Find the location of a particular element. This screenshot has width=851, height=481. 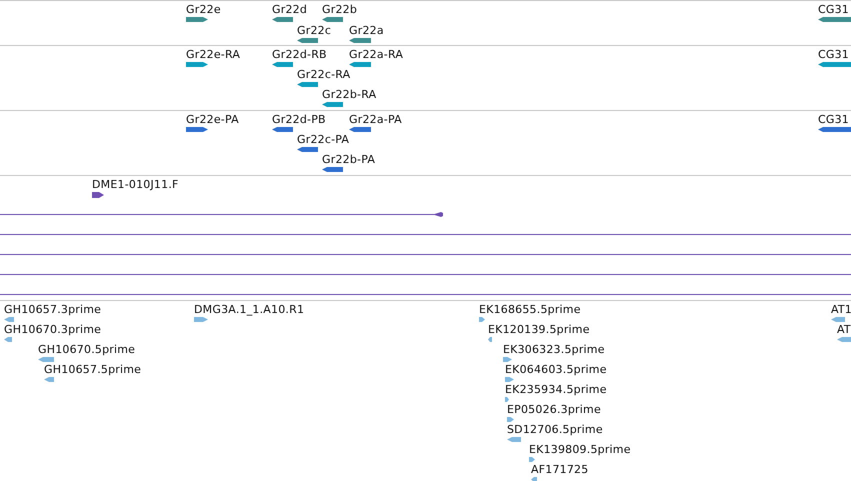

feature-label: DMG3A.1_1.A10.R1 is located at coordinates (249, 309).